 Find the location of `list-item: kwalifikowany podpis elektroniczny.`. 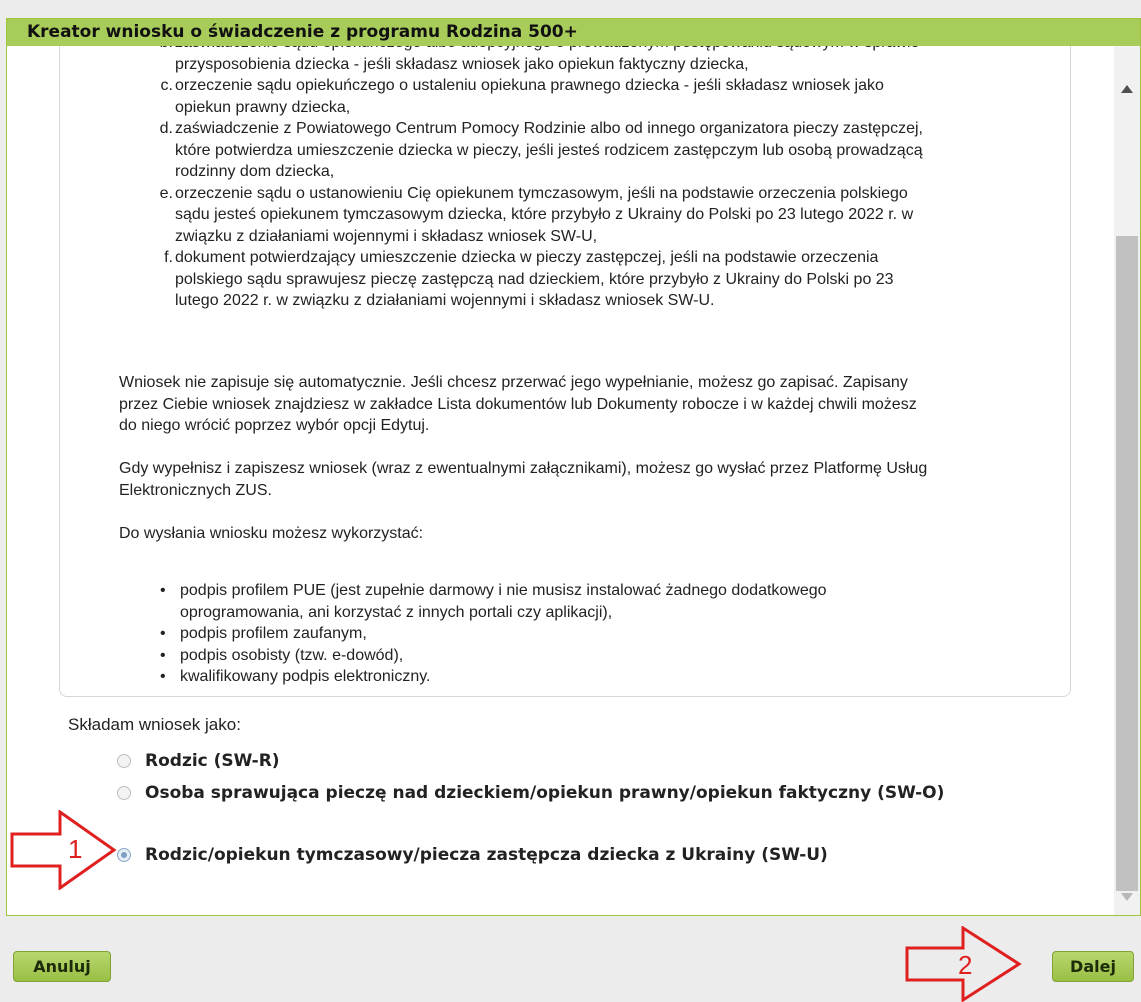

list-item: kwalifikowany podpis elektroniczny. is located at coordinates (566, 677).